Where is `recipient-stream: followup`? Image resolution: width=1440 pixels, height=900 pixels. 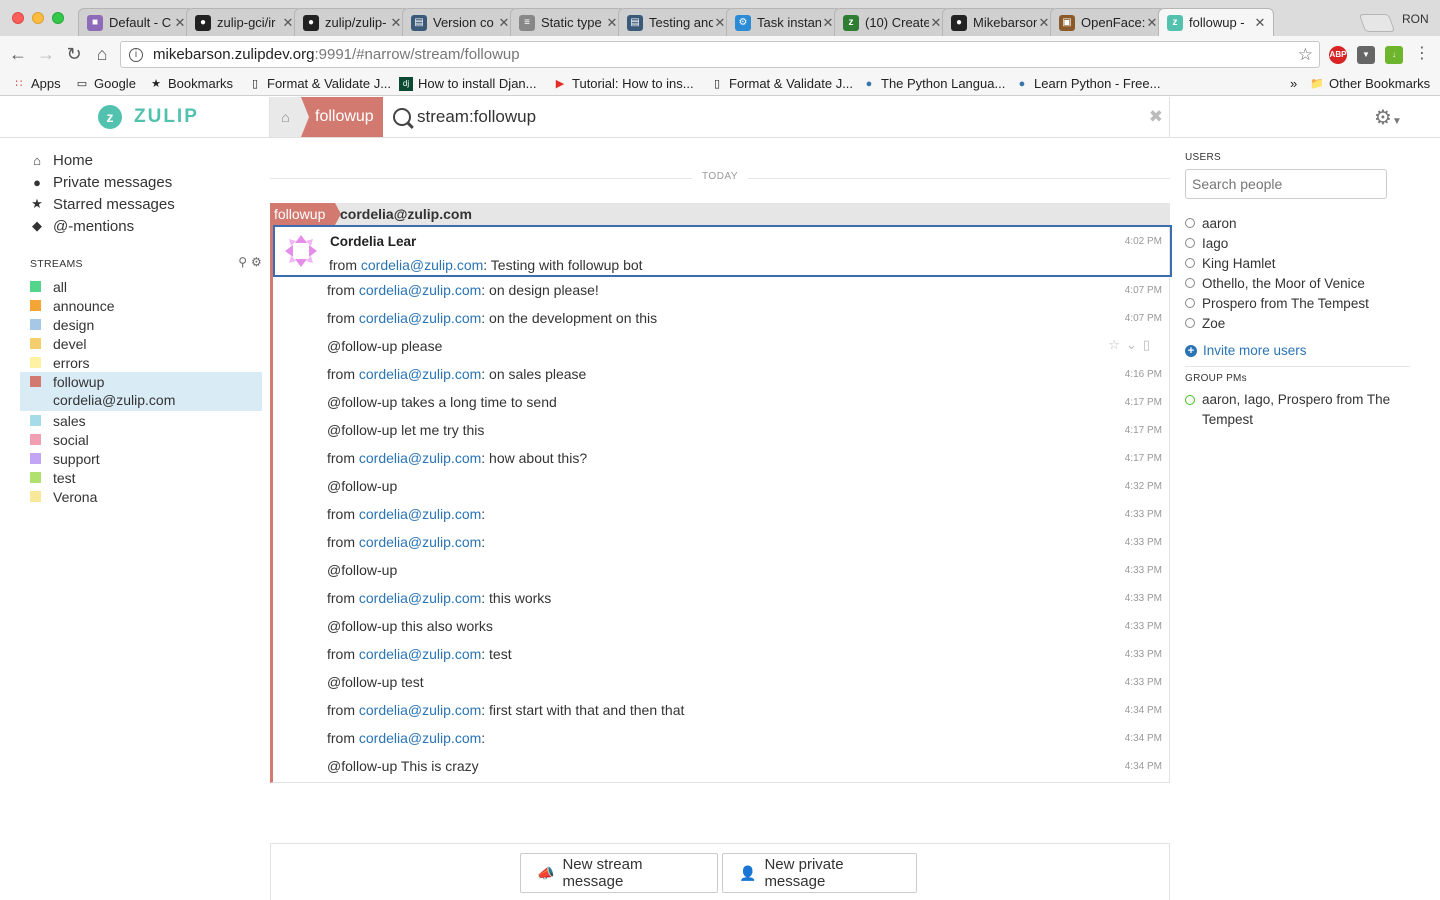
recipient-stream: followup is located at coordinates (306, 214).